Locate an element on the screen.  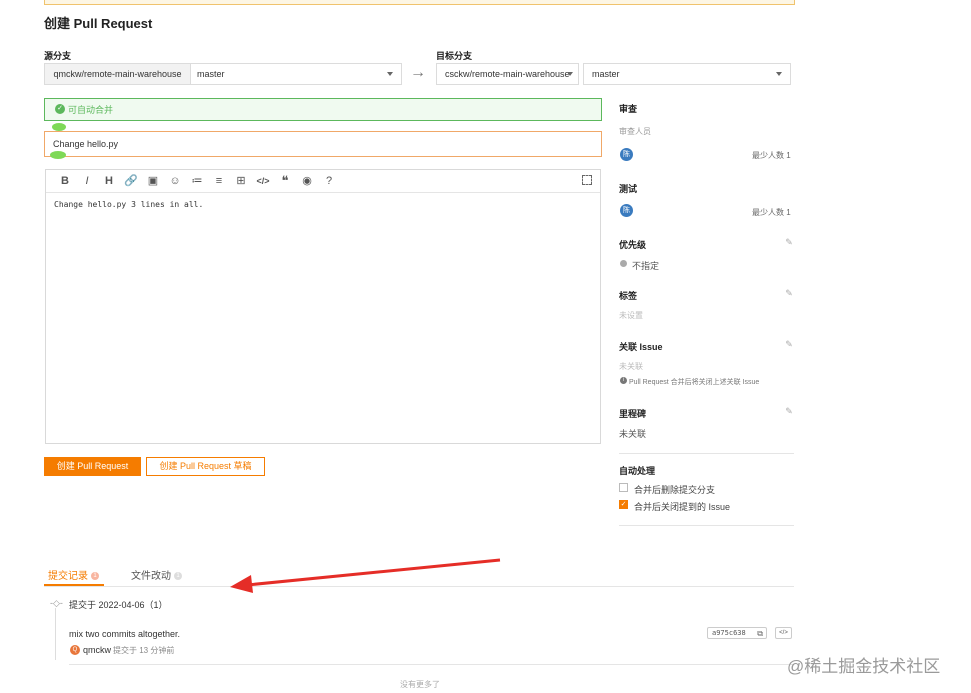
merge-status-box: ✓ 可自动合并 is located at coordinates (323, 109).